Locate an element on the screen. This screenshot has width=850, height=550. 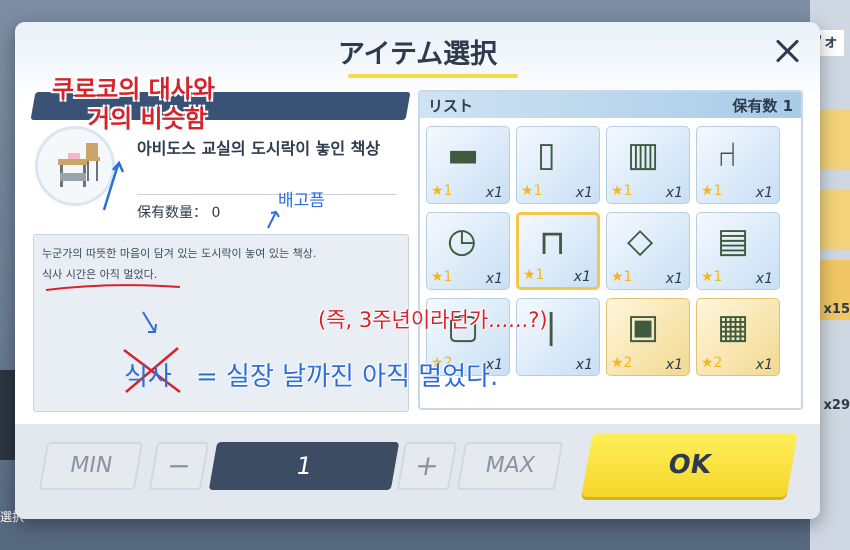
annotation-aside: (즉, 3주년이라던가......?) is located at coordinates (433, 320).